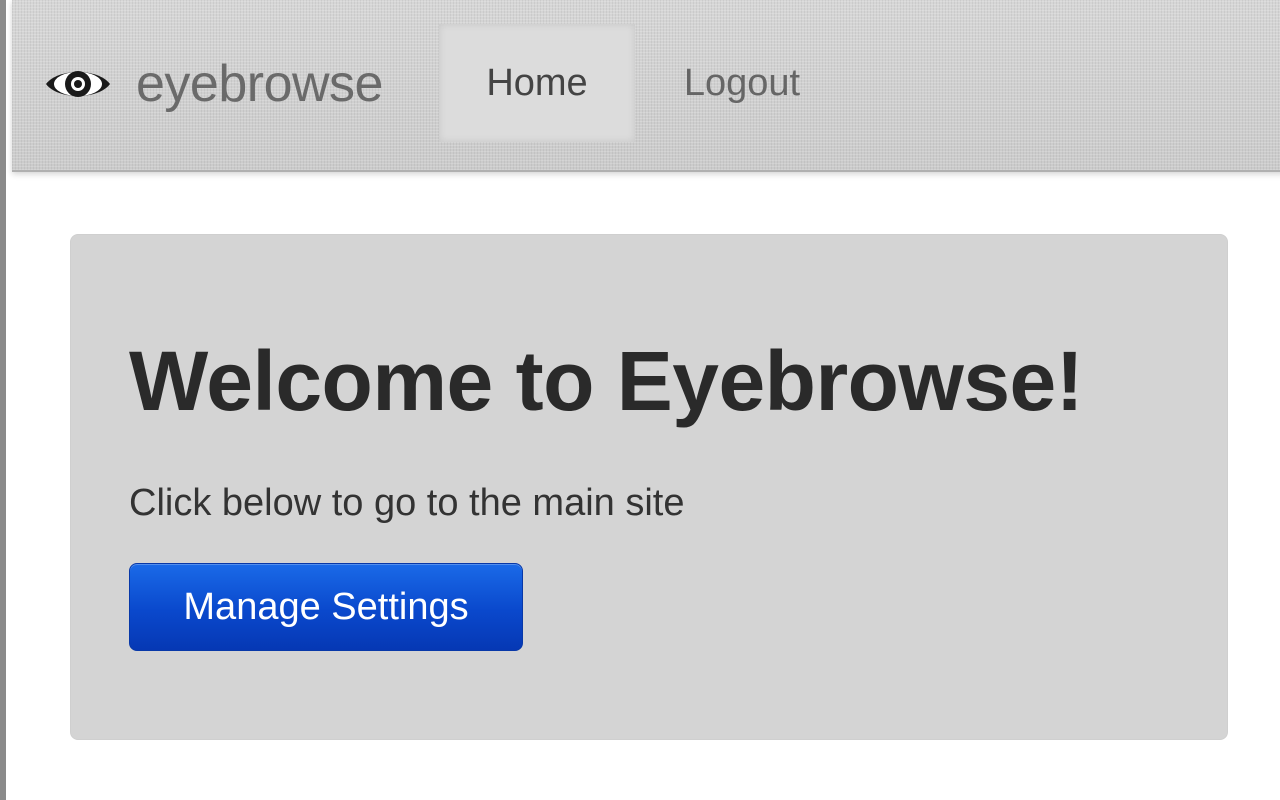 The width and height of the screenshot is (1280, 800). I want to click on hero-description: Click below to go to the main site, so click(407, 503).